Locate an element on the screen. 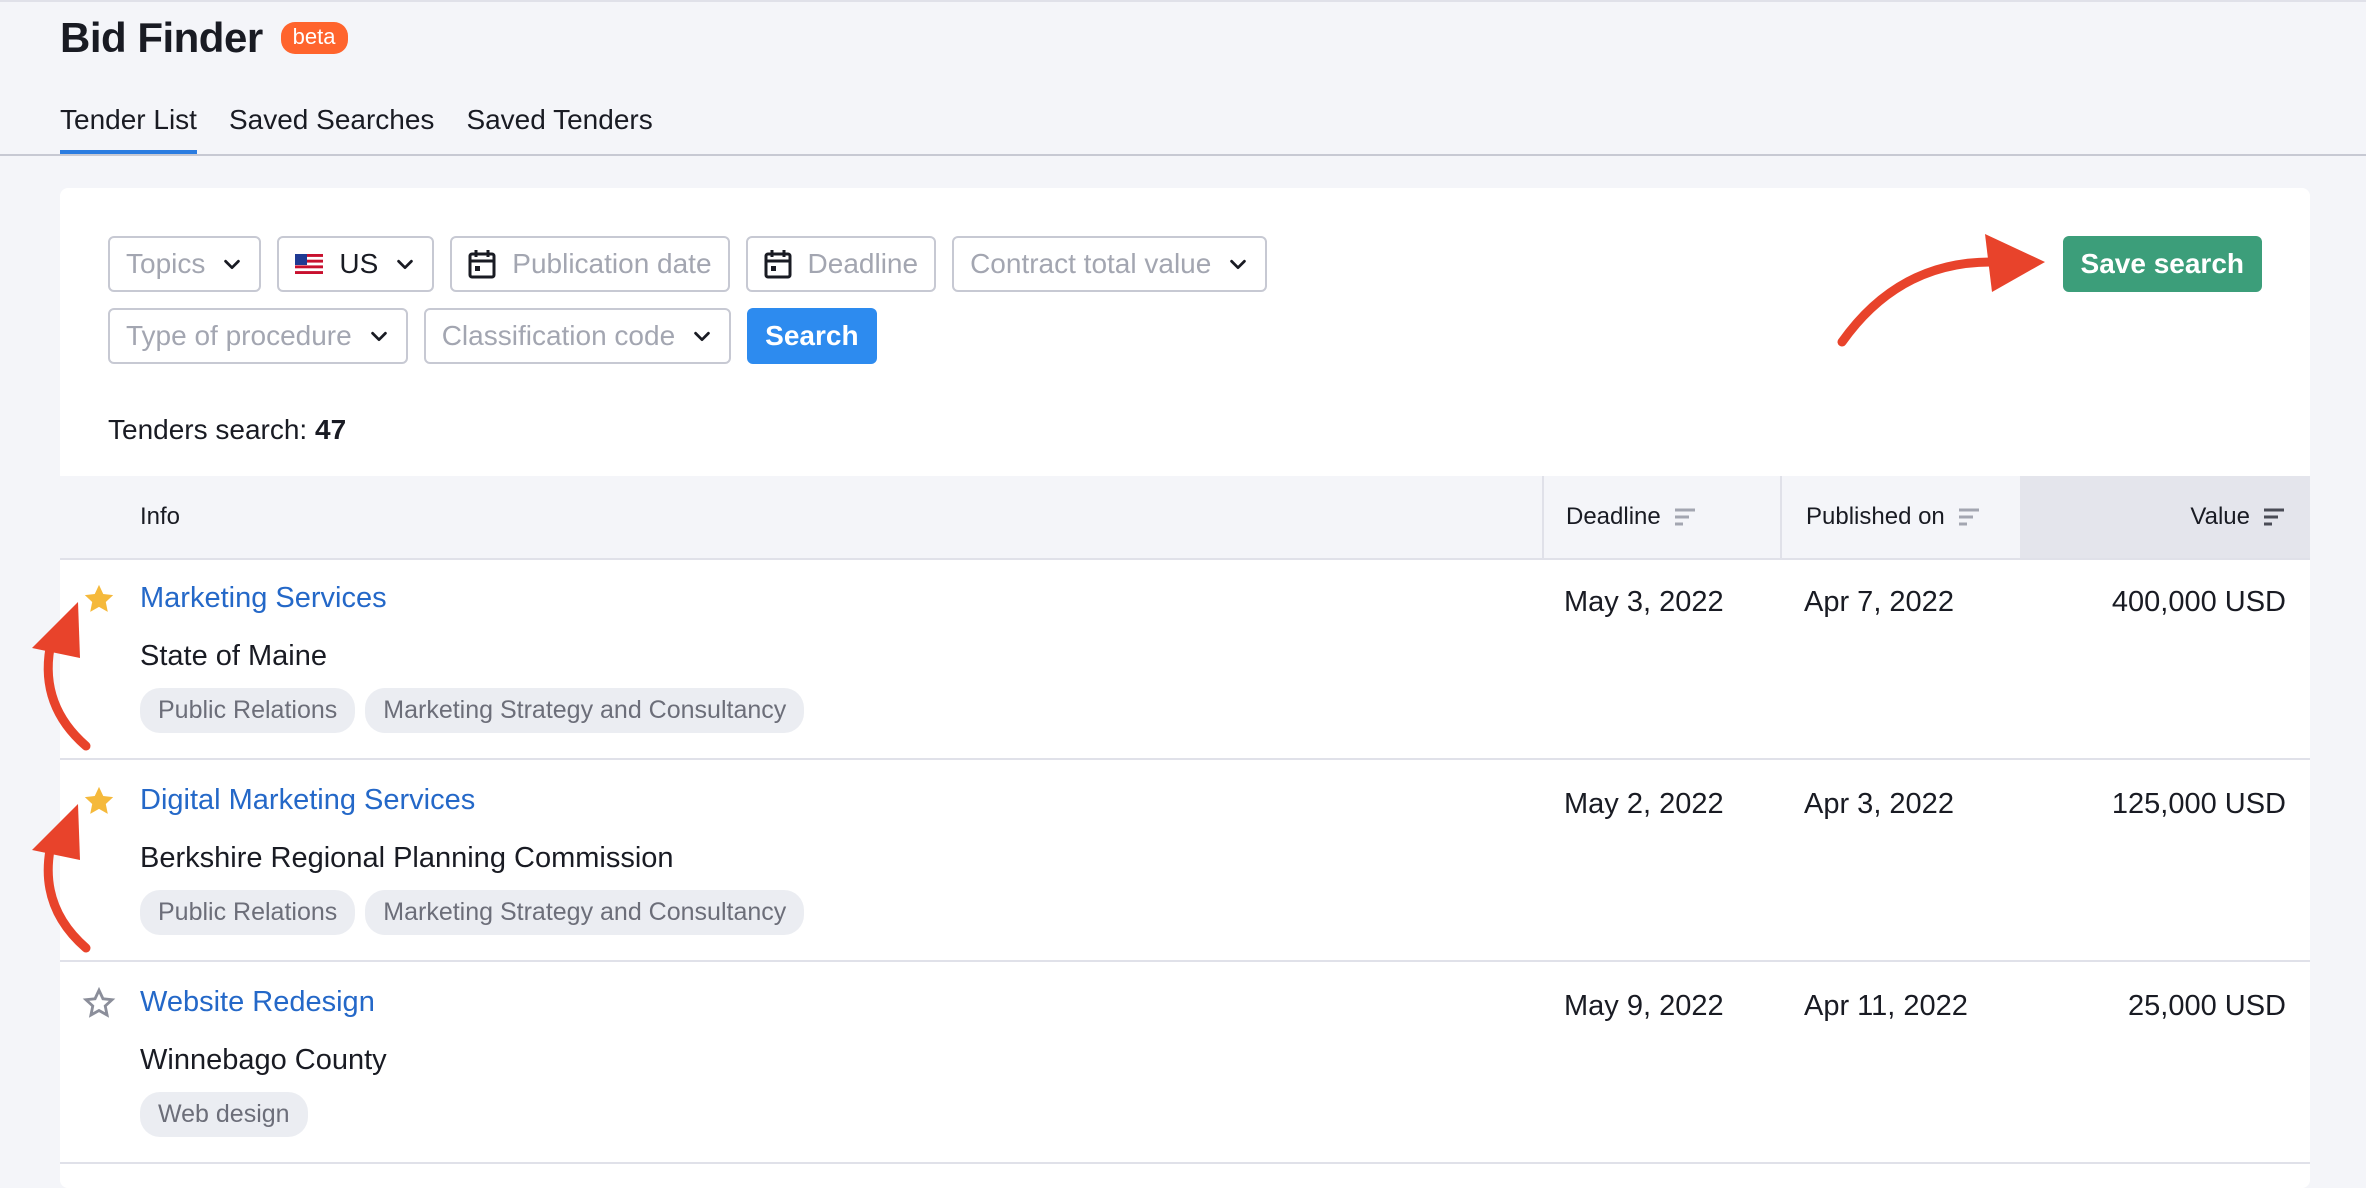 Image resolution: width=2366 pixels, height=1188 pixels. top-border is located at coordinates (1183, 1).